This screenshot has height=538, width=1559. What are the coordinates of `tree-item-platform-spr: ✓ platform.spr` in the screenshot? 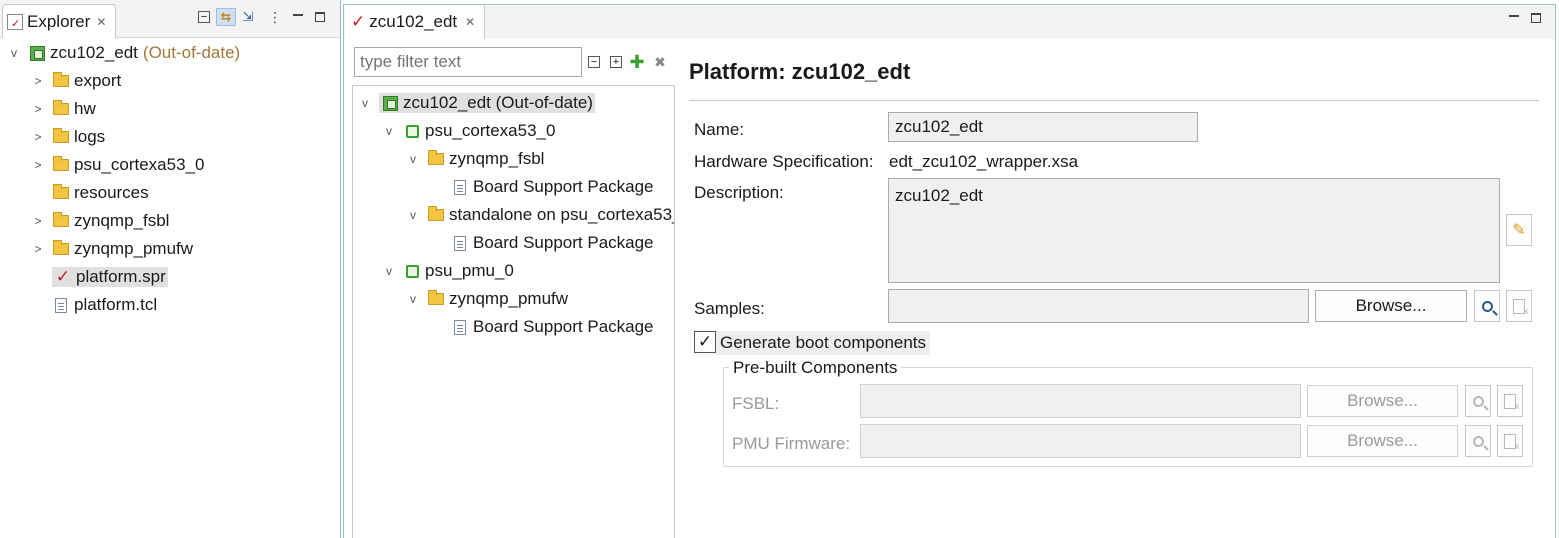 It's located at (99, 277).